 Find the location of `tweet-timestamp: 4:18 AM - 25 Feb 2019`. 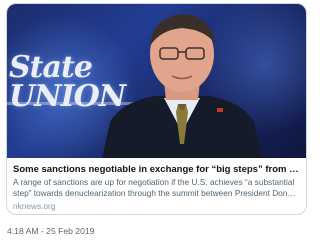

tweet-timestamp: 4:18 AM - 25 Feb 2019 is located at coordinates (50, 231).